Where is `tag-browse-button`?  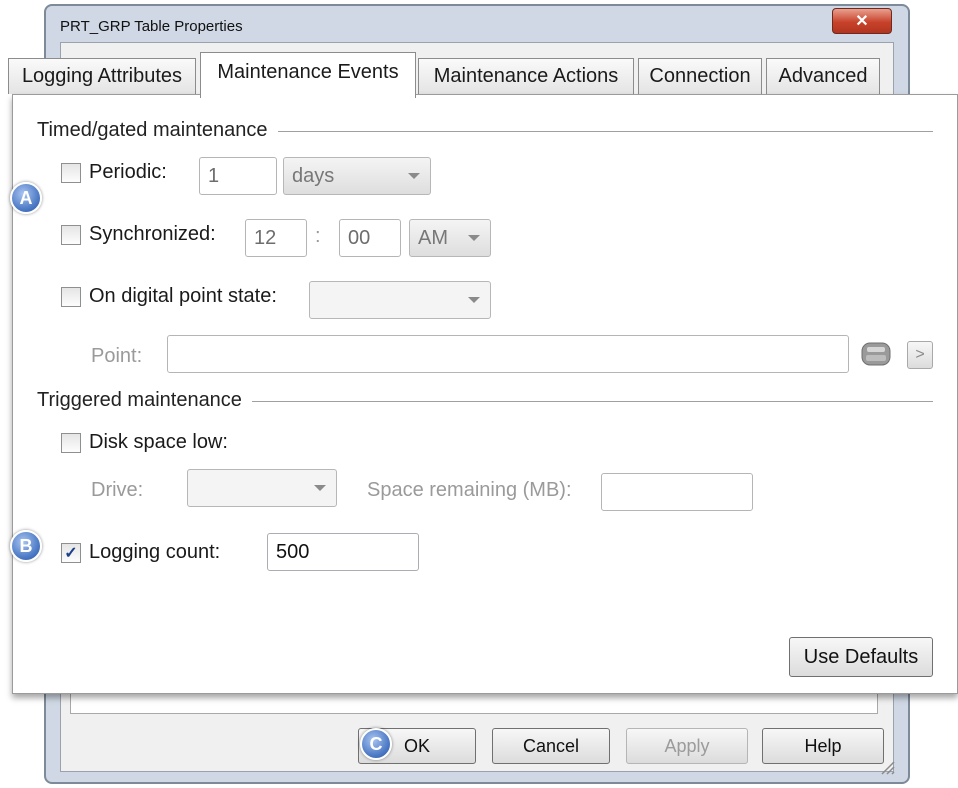
tag-browse-button is located at coordinates (876, 354).